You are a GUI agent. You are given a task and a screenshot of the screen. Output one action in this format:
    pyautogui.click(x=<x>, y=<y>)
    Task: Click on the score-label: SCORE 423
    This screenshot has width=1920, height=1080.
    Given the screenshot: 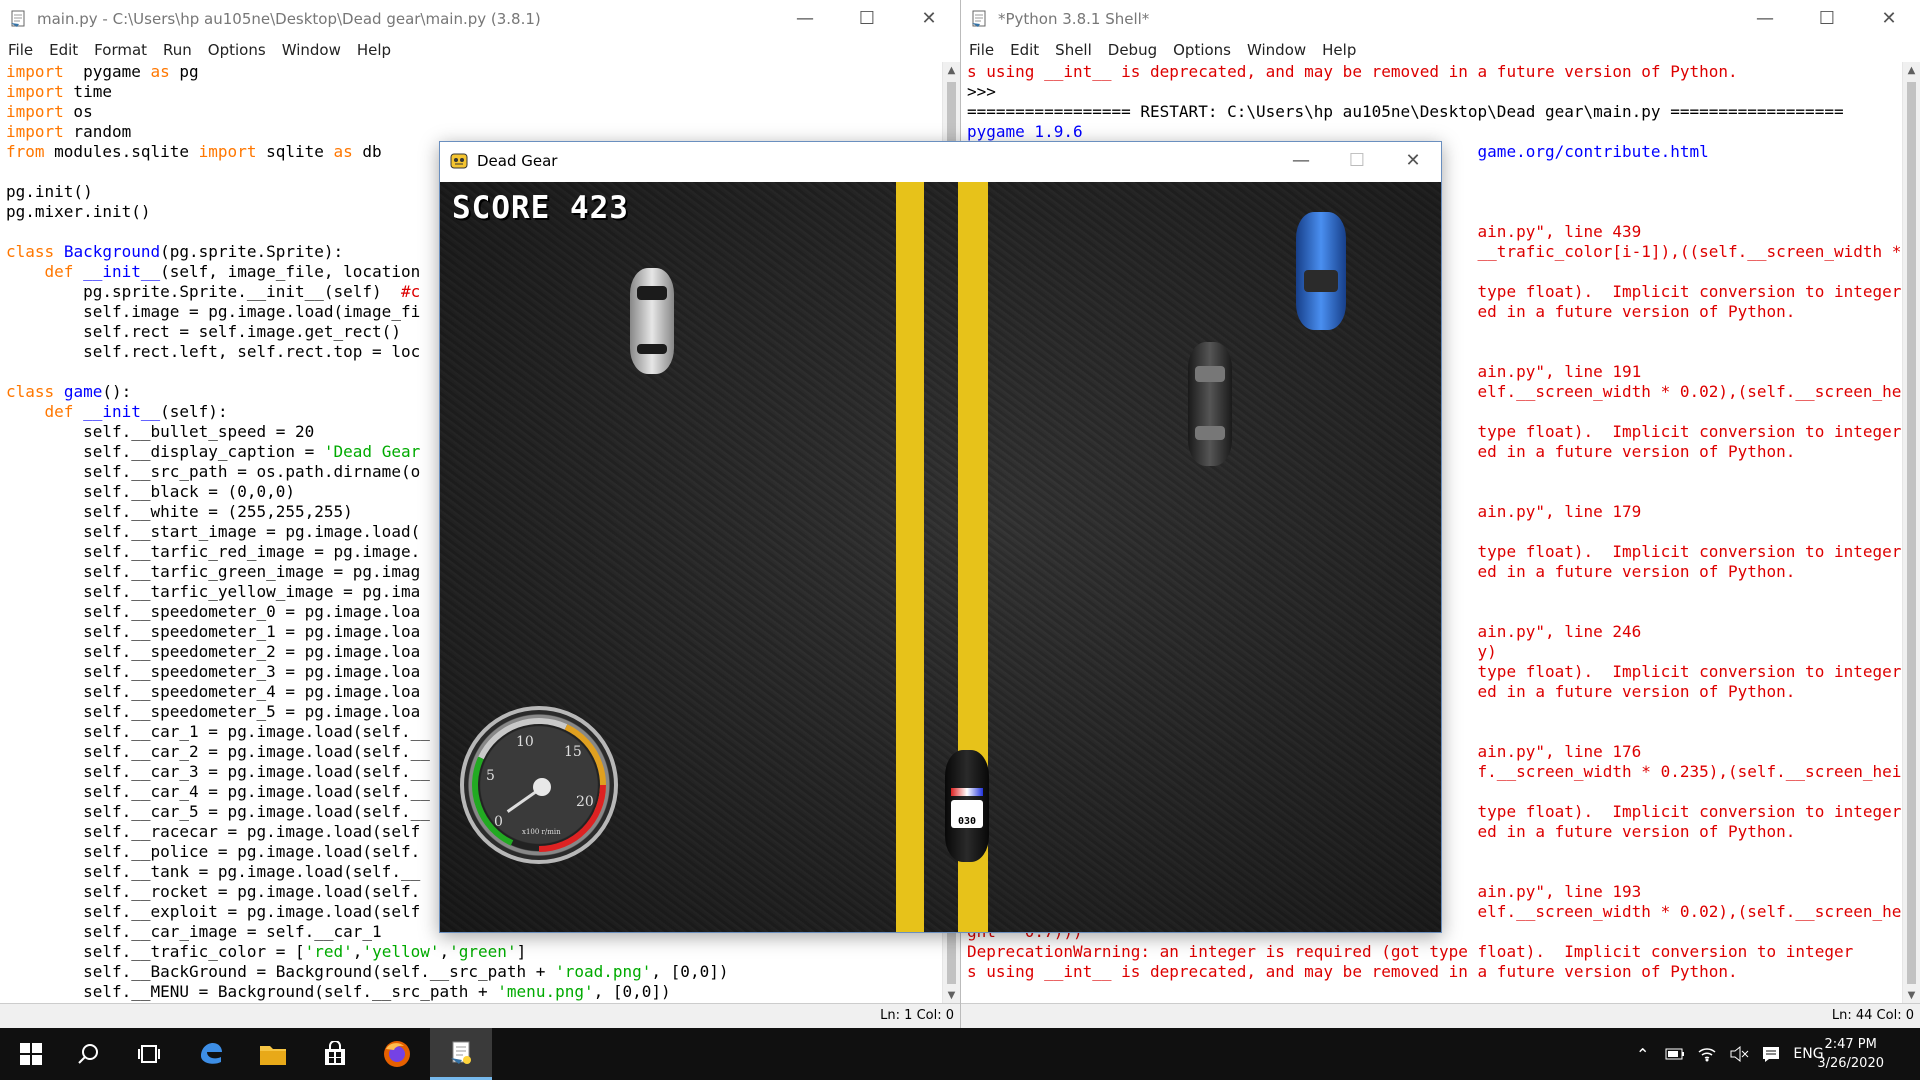 What is the action you would take?
    pyautogui.click(x=540, y=208)
    